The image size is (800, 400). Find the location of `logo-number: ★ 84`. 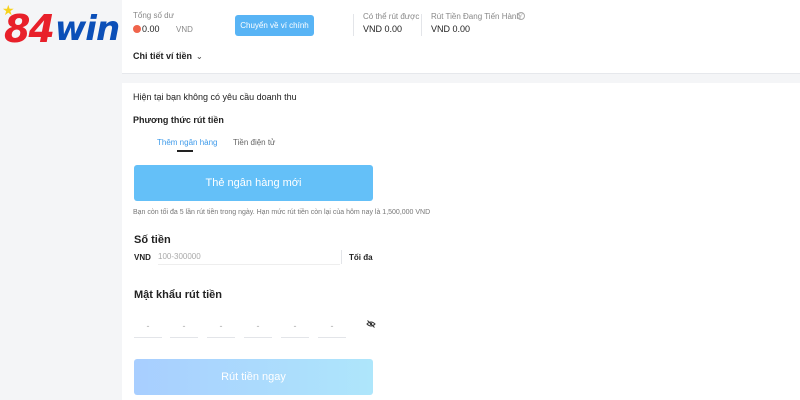

logo-number: ★ 84 is located at coordinates (28, 26).